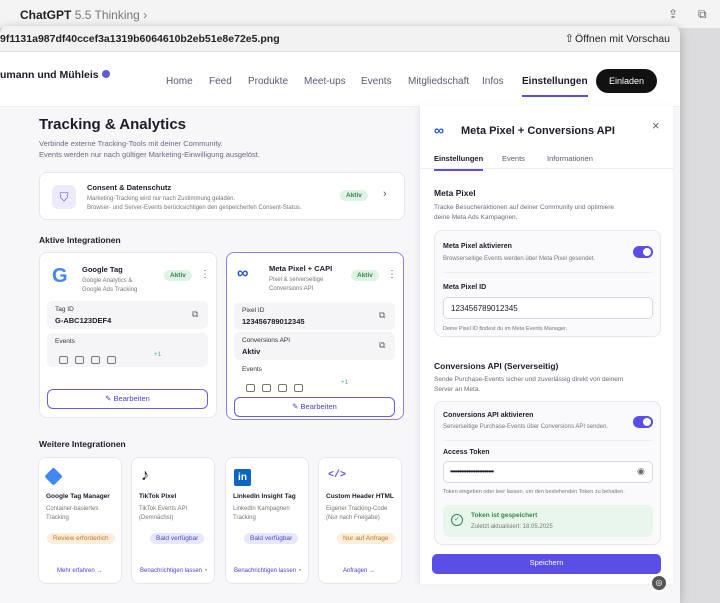 This screenshot has height=603, width=720. What do you see at coordinates (264, 496) in the screenshot?
I see `integration-name: LinkedIn Insight Tag` at bounding box center [264, 496].